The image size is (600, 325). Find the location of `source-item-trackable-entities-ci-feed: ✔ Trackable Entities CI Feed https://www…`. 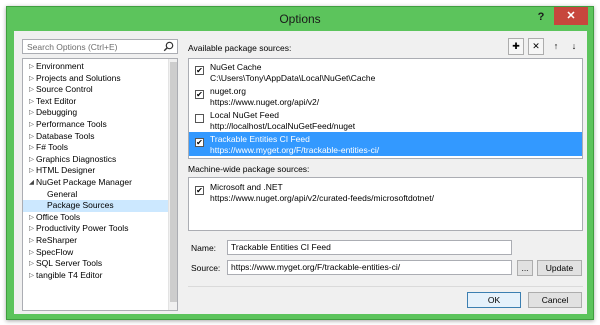

source-item-trackable-entities-ci-feed: ✔ Trackable Entities CI Feed https://www… is located at coordinates (385, 144).